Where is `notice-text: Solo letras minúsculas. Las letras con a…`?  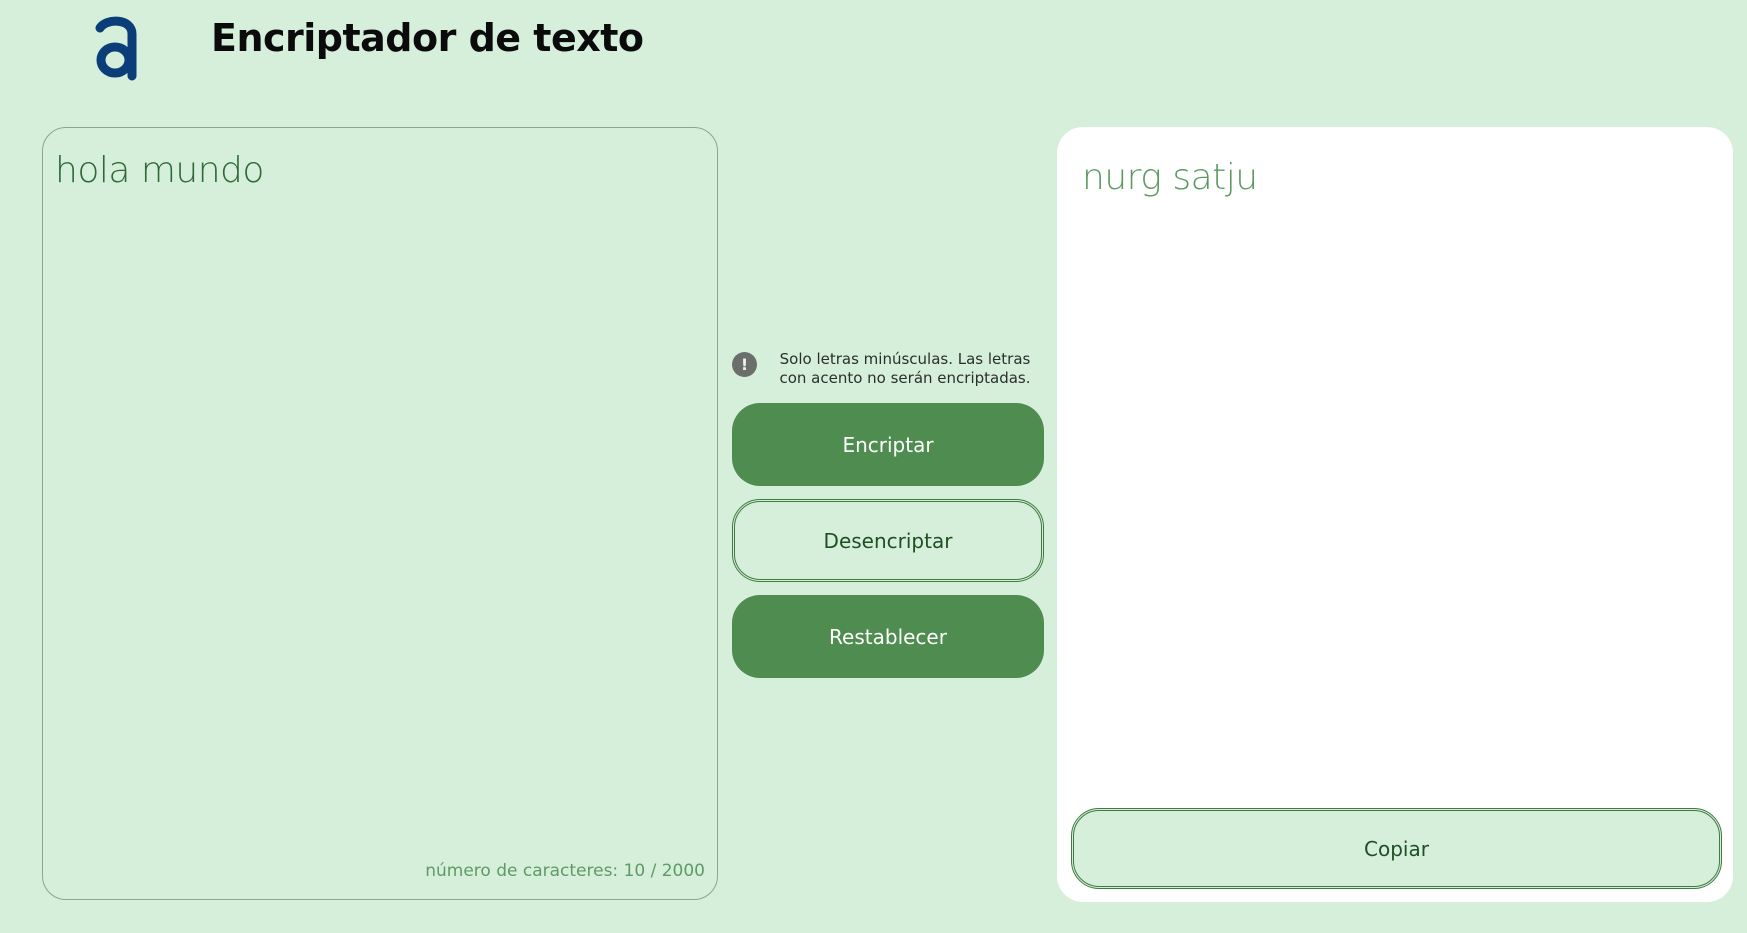
notice-text: Solo letras minúsculas. Las letras con a… is located at coordinates (905, 368).